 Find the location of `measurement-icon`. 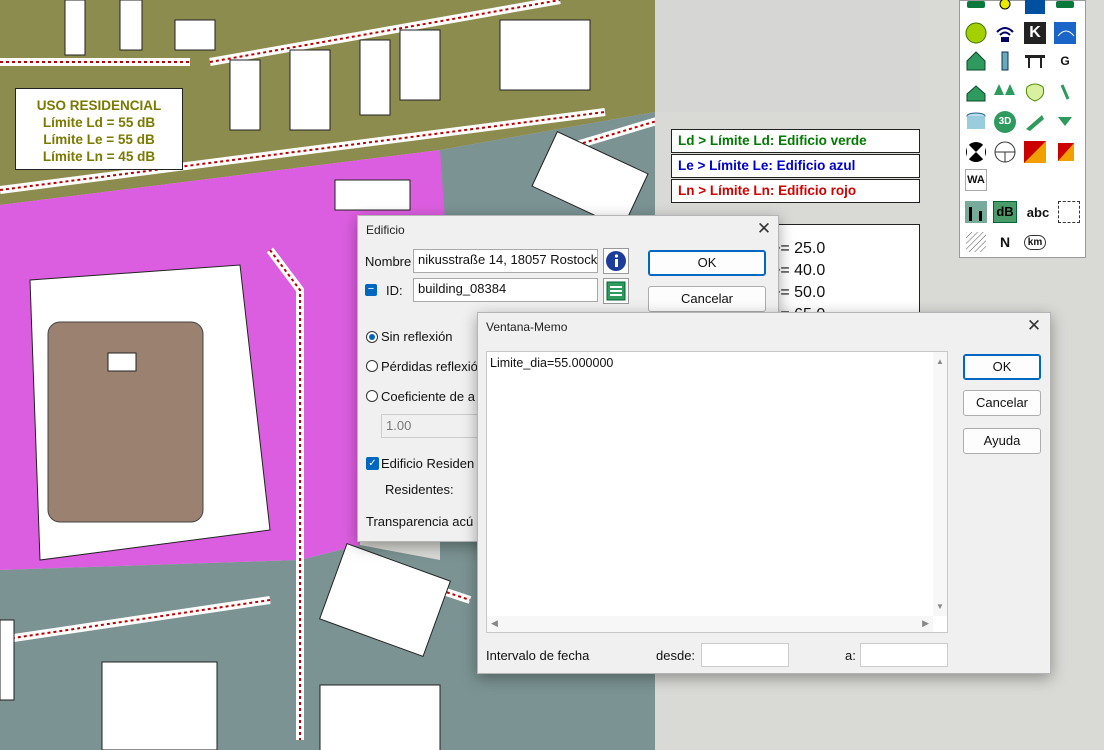

measurement-icon is located at coordinates (976, 212).